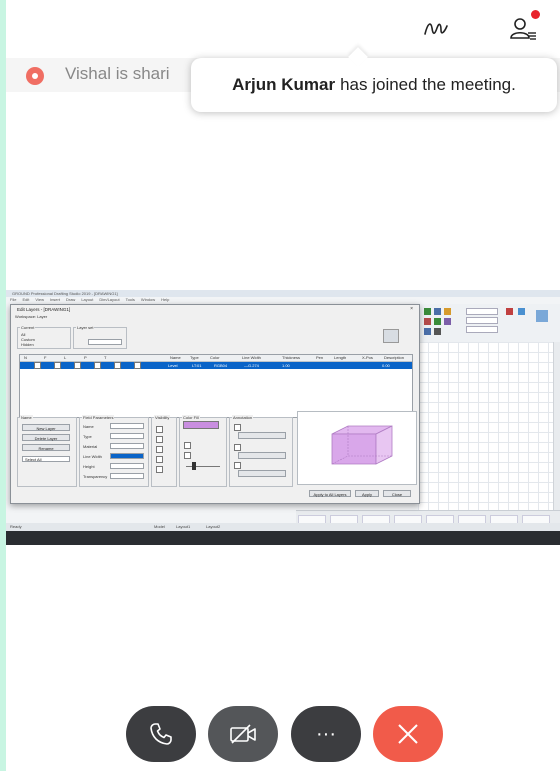 The image size is (560, 771). I want to click on layer-set-select, so click(105, 342).